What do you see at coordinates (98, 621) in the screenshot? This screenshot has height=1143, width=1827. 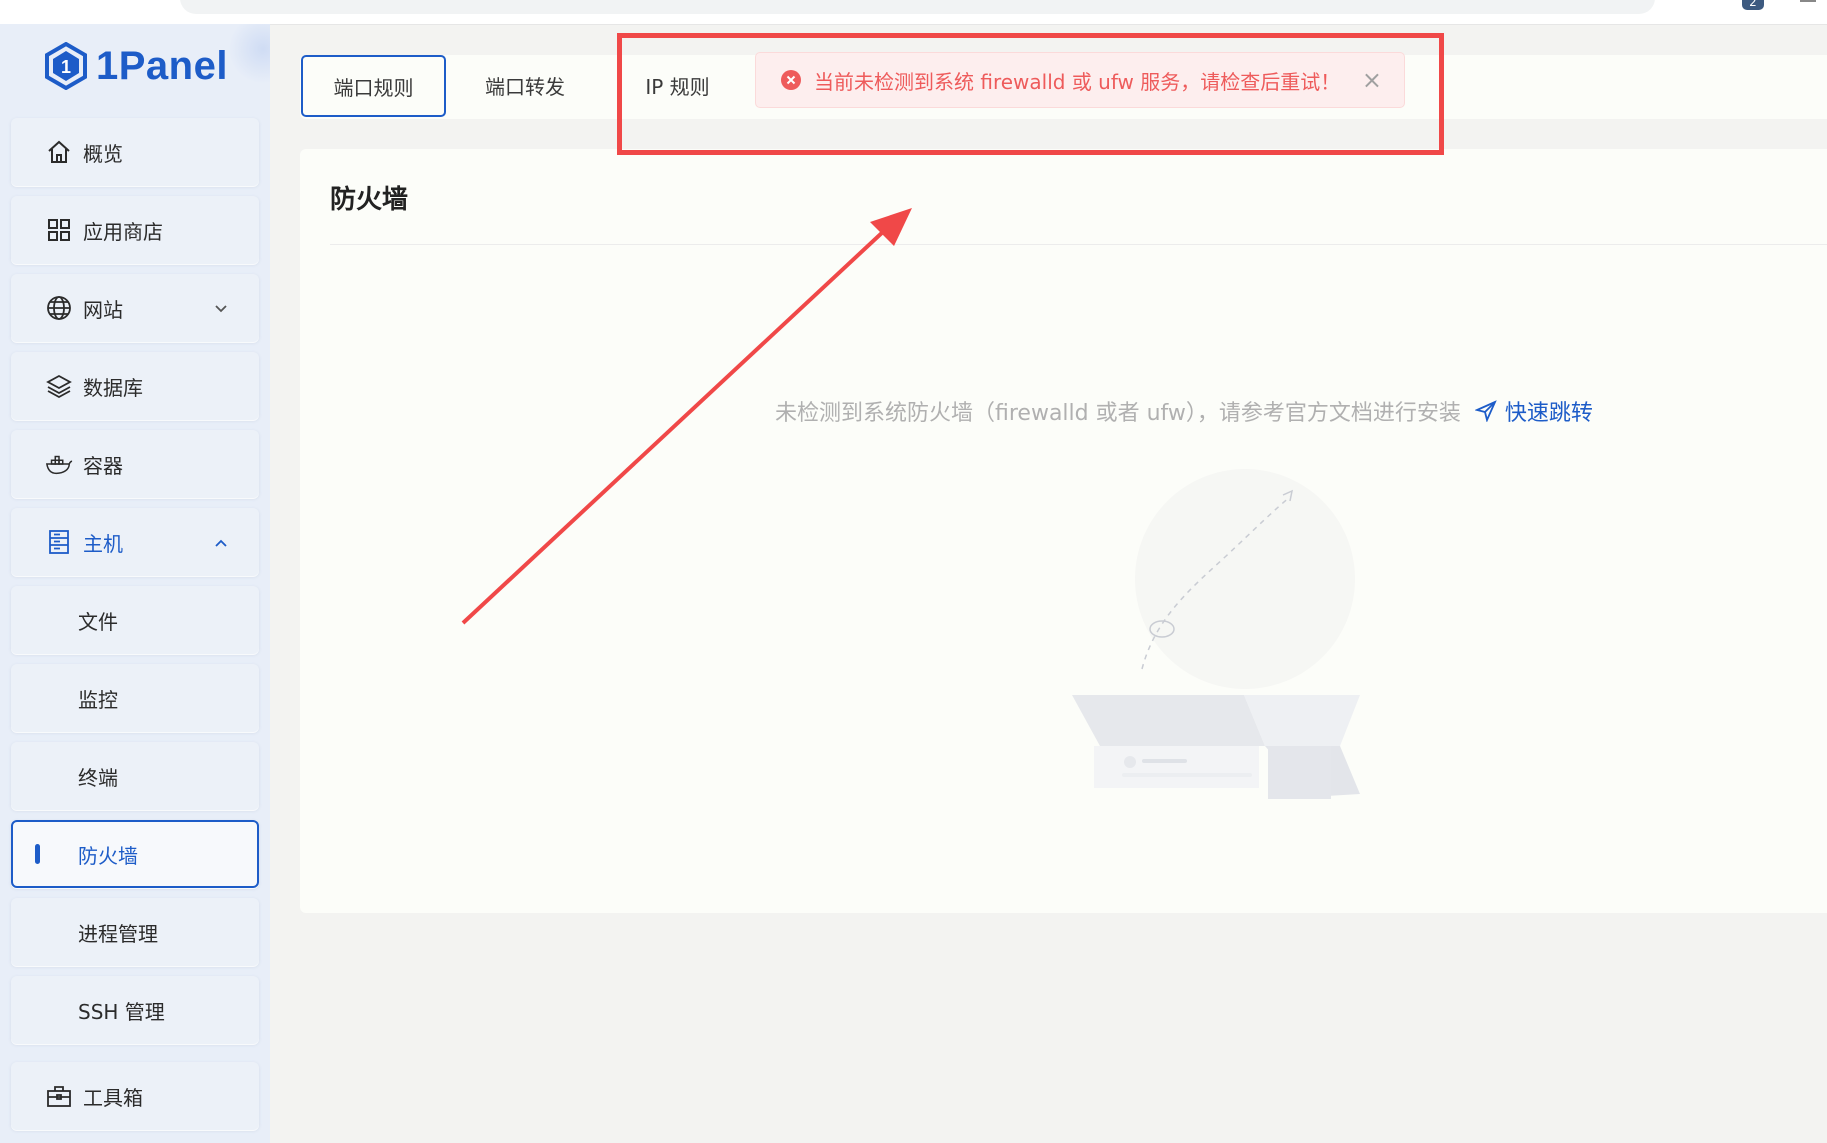 I see `sidebar-item-label: 文件` at bounding box center [98, 621].